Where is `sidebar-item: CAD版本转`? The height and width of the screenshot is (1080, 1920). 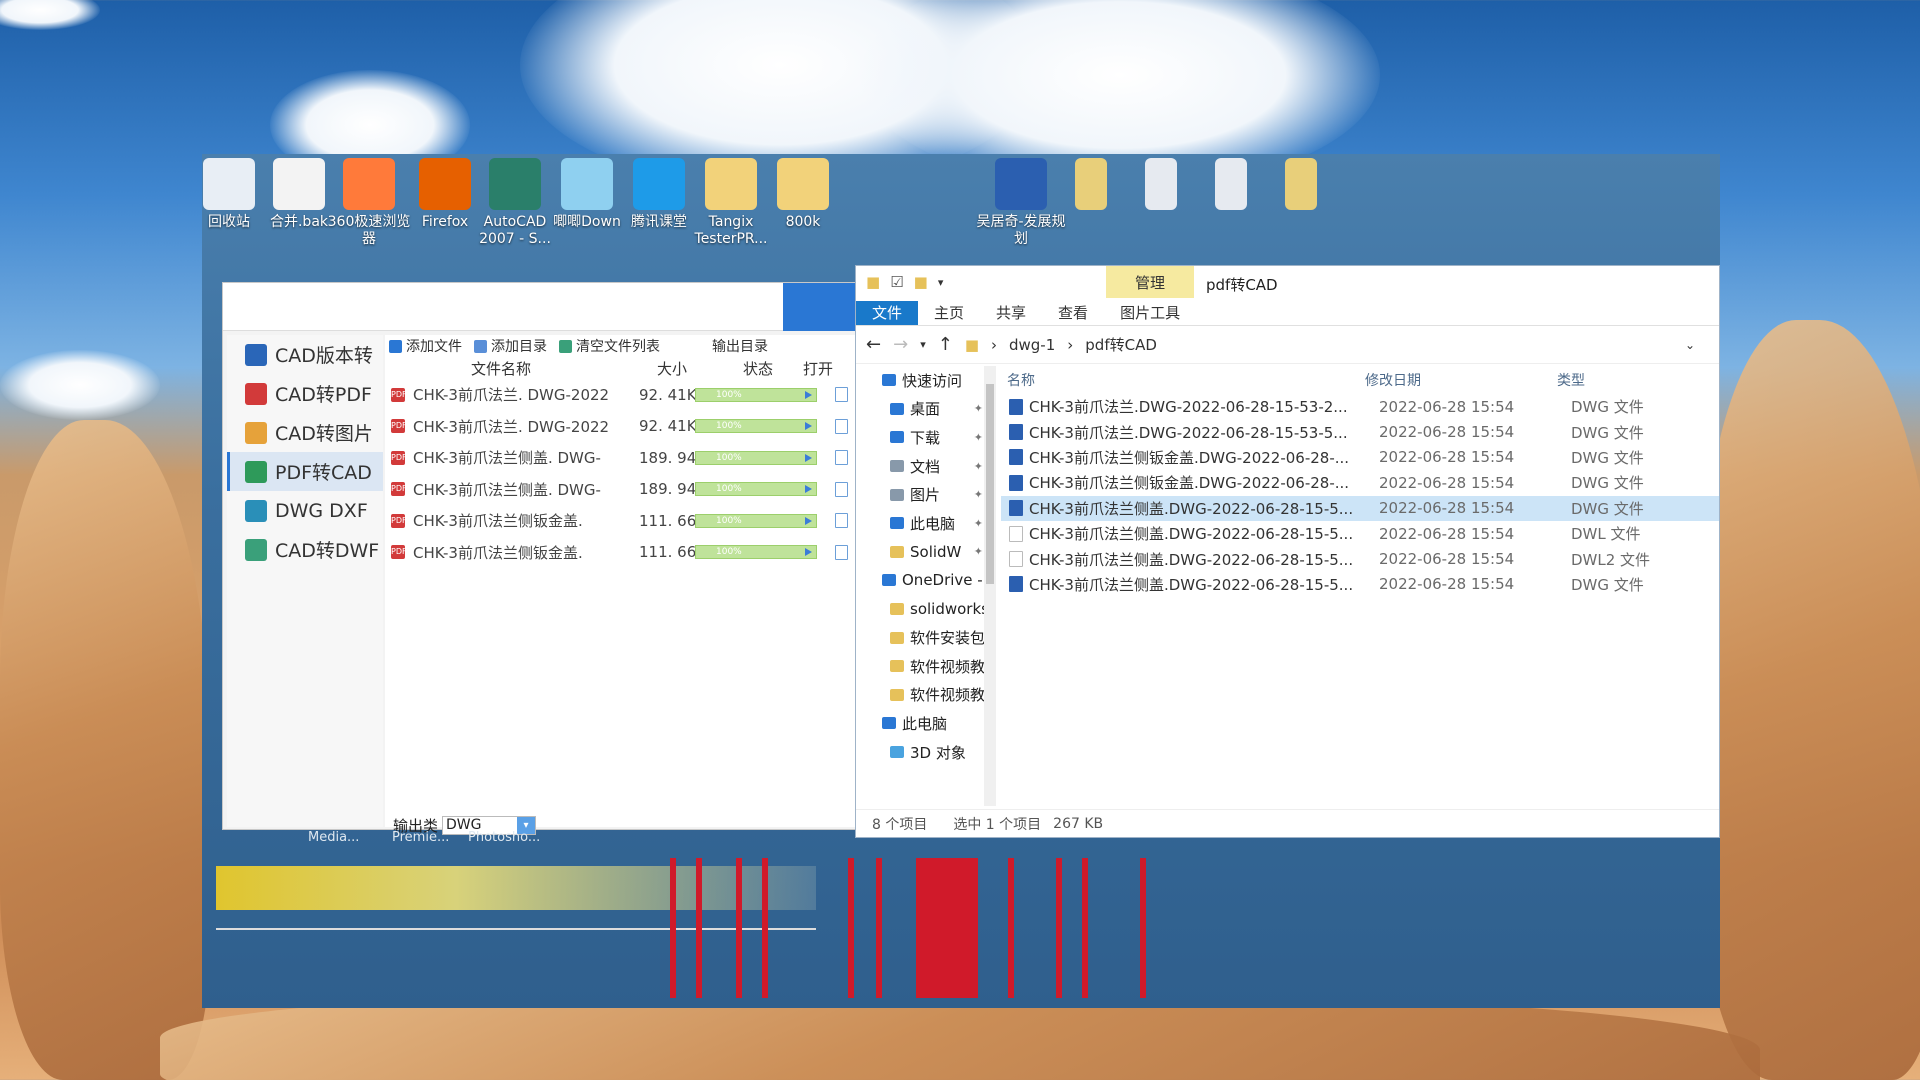
sidebar-item: CAD版本转 is located at coordinates (305, 354).